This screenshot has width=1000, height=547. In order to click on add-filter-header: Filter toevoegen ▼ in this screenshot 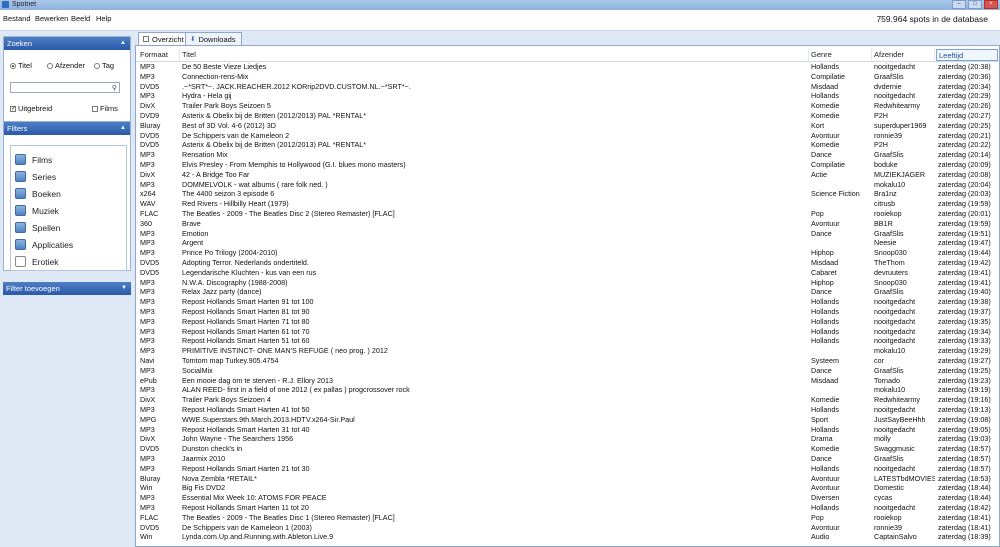, I will do `click(67, 288)`.